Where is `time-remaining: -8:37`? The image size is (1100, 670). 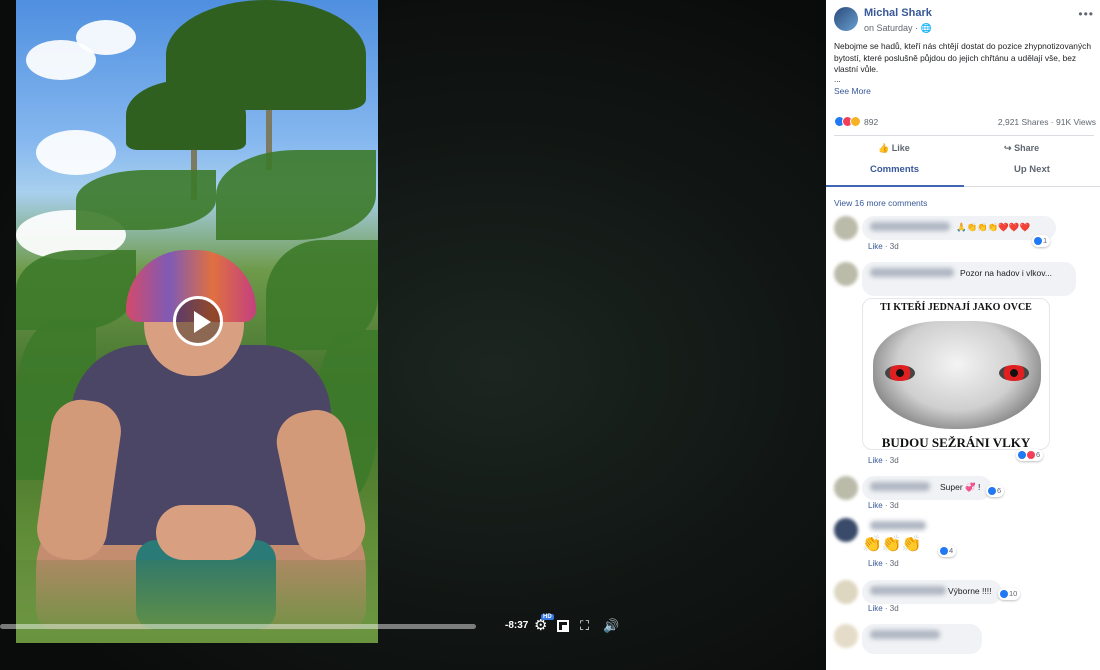 time-remaining: -8:37 is located at coordinates (517, 625).